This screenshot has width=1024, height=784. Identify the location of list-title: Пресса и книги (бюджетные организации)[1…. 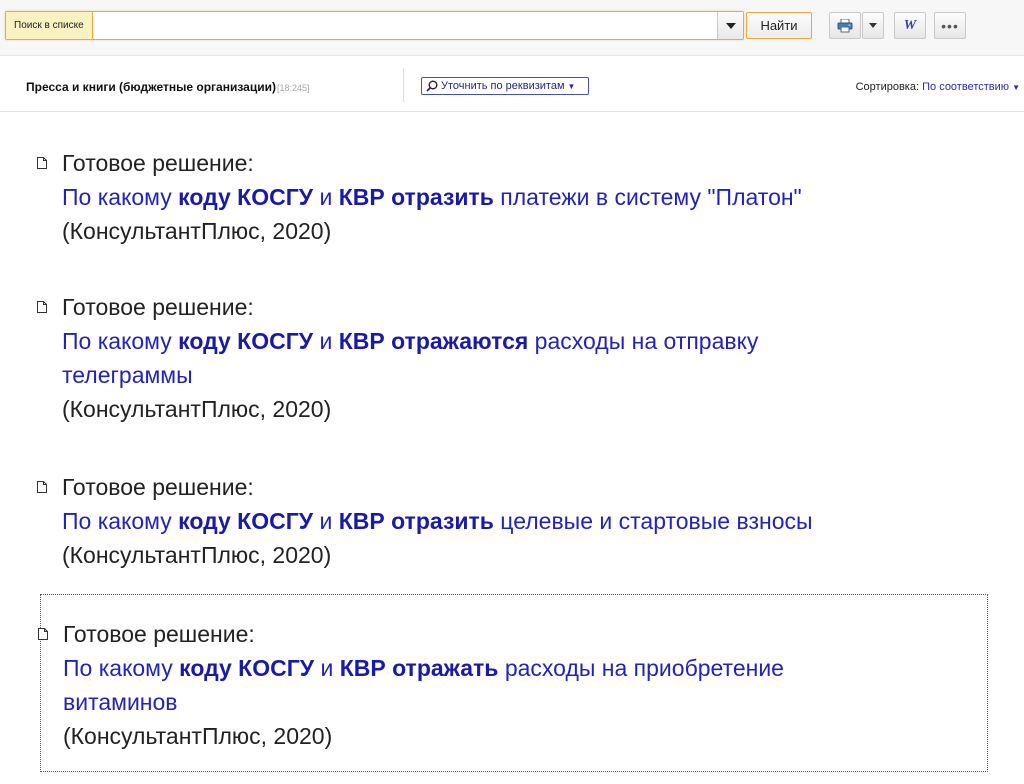
(167, 87).